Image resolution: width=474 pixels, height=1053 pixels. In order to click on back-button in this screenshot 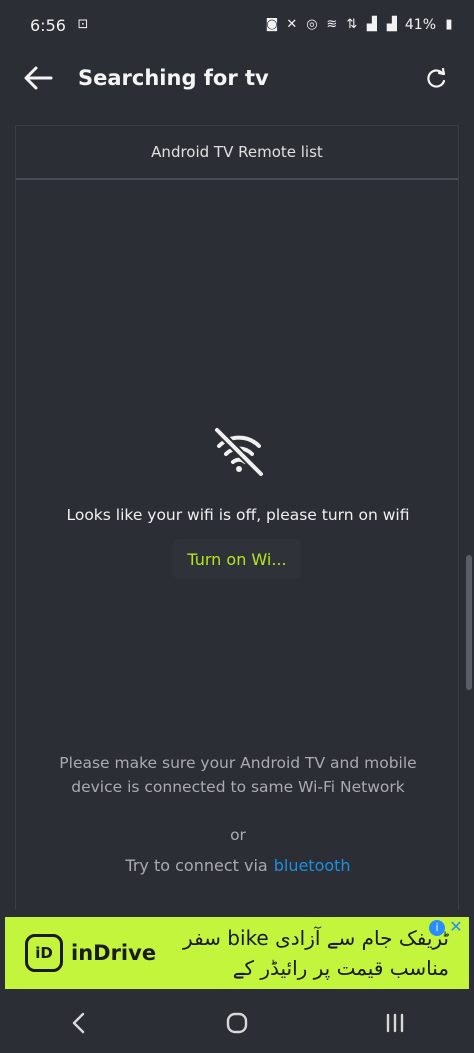, I will do `click(38, 78)`.